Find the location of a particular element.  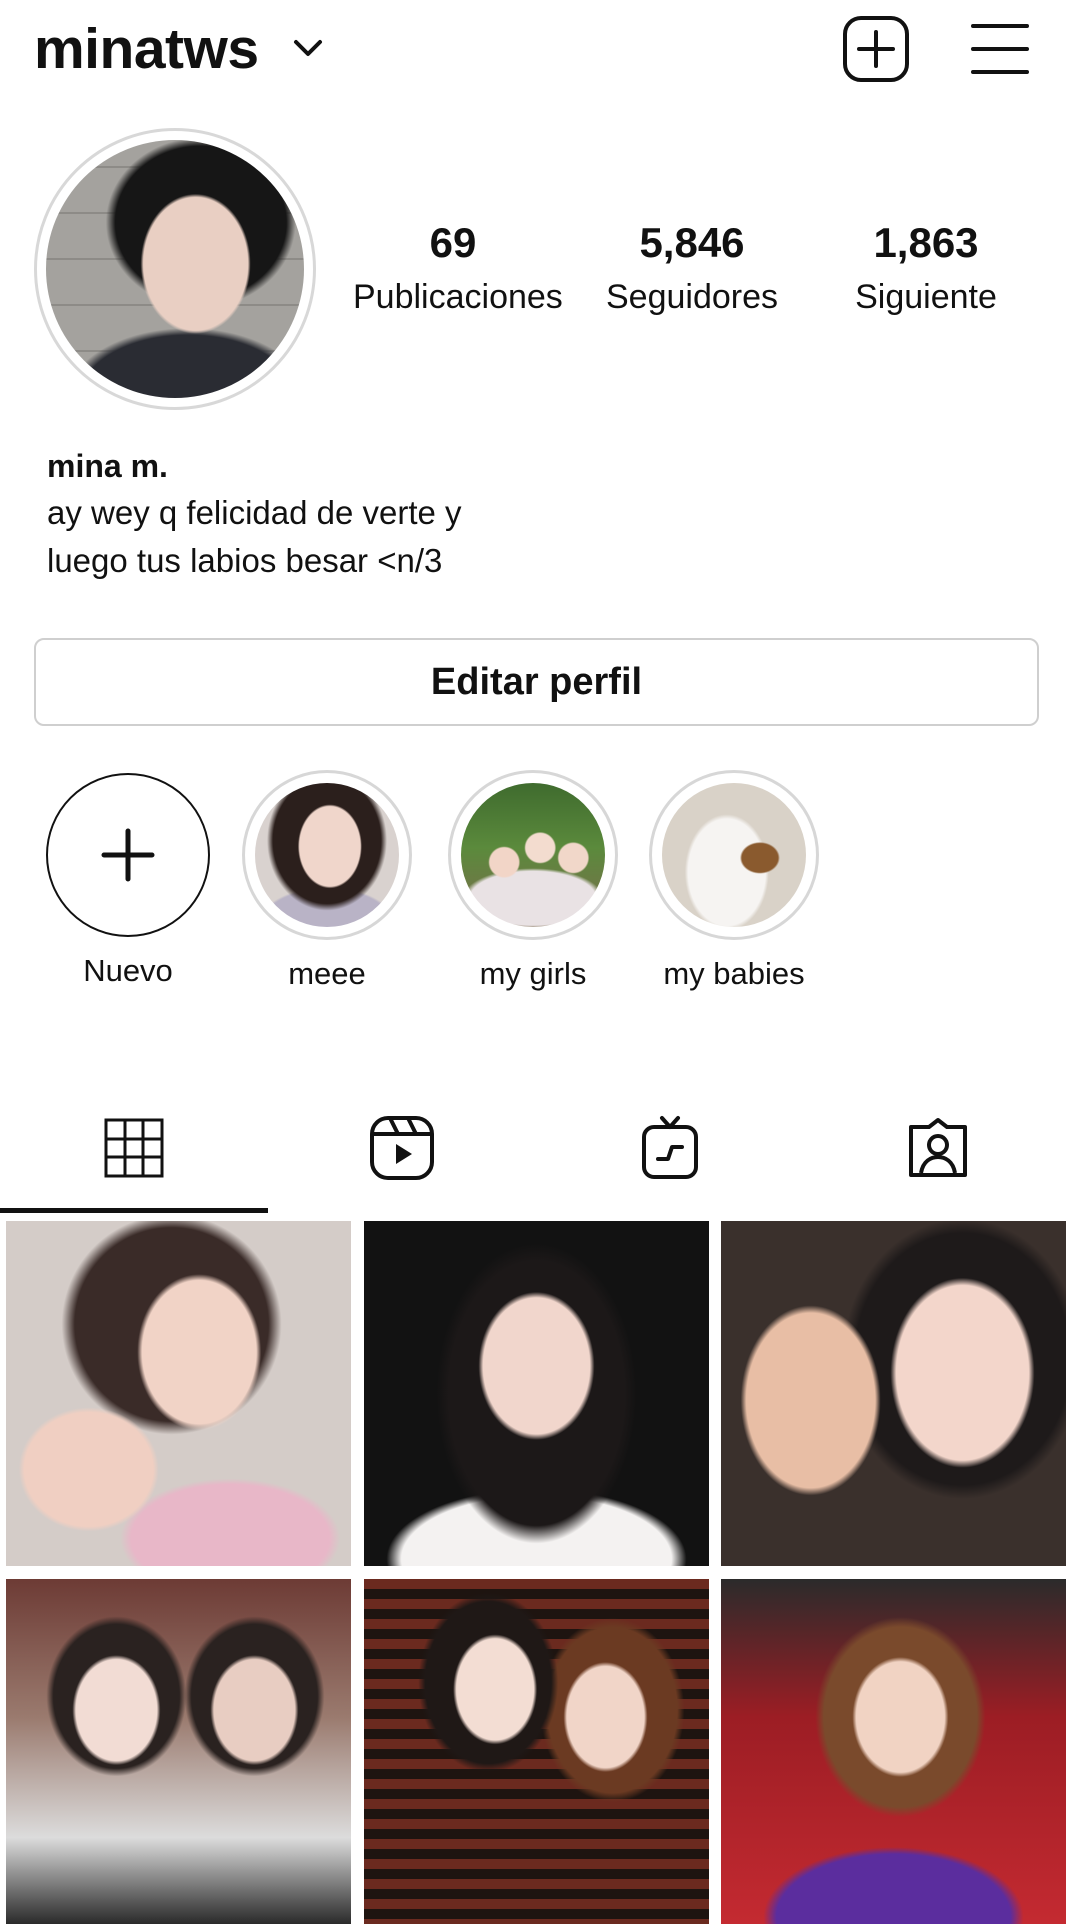

tagged-person-icon is located at coordinates (938, 1150).